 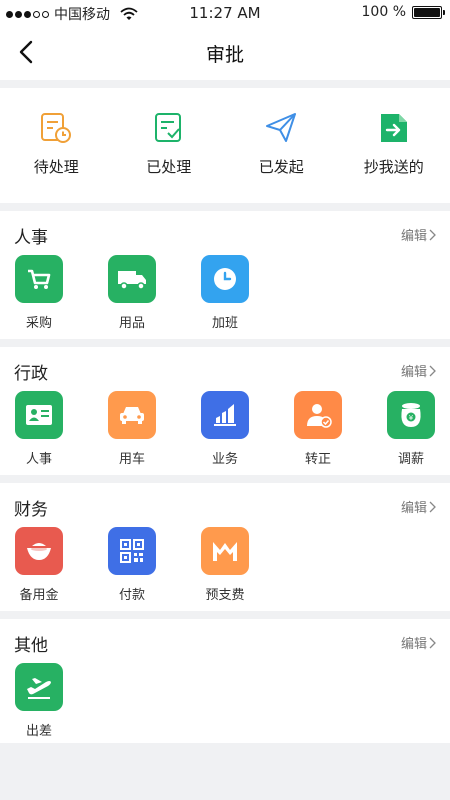 What do you see at coordinates (281, 127) in the screenshot?
I see `paper-plane-icon` at bounding box center [281, 127].